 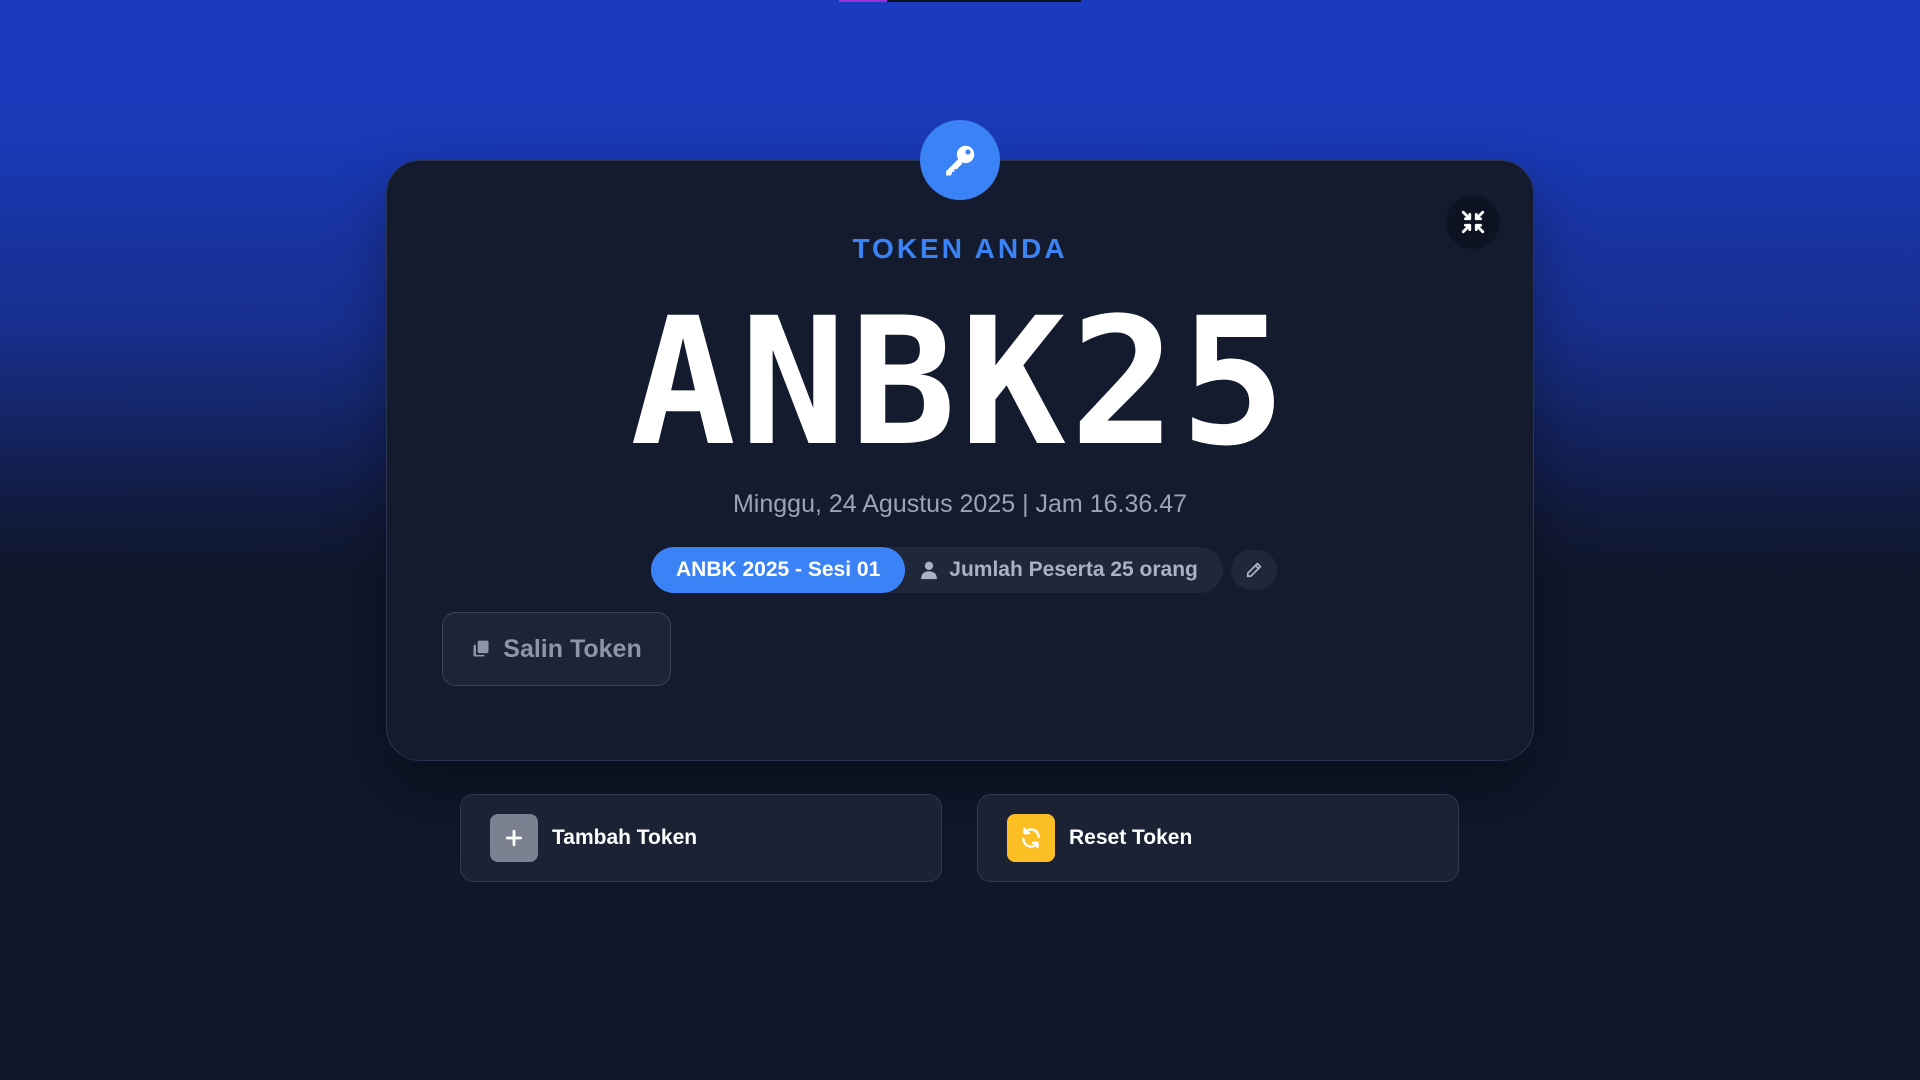 I want to click on add-token-button: Tambah Token, so click(x=701, y=838).